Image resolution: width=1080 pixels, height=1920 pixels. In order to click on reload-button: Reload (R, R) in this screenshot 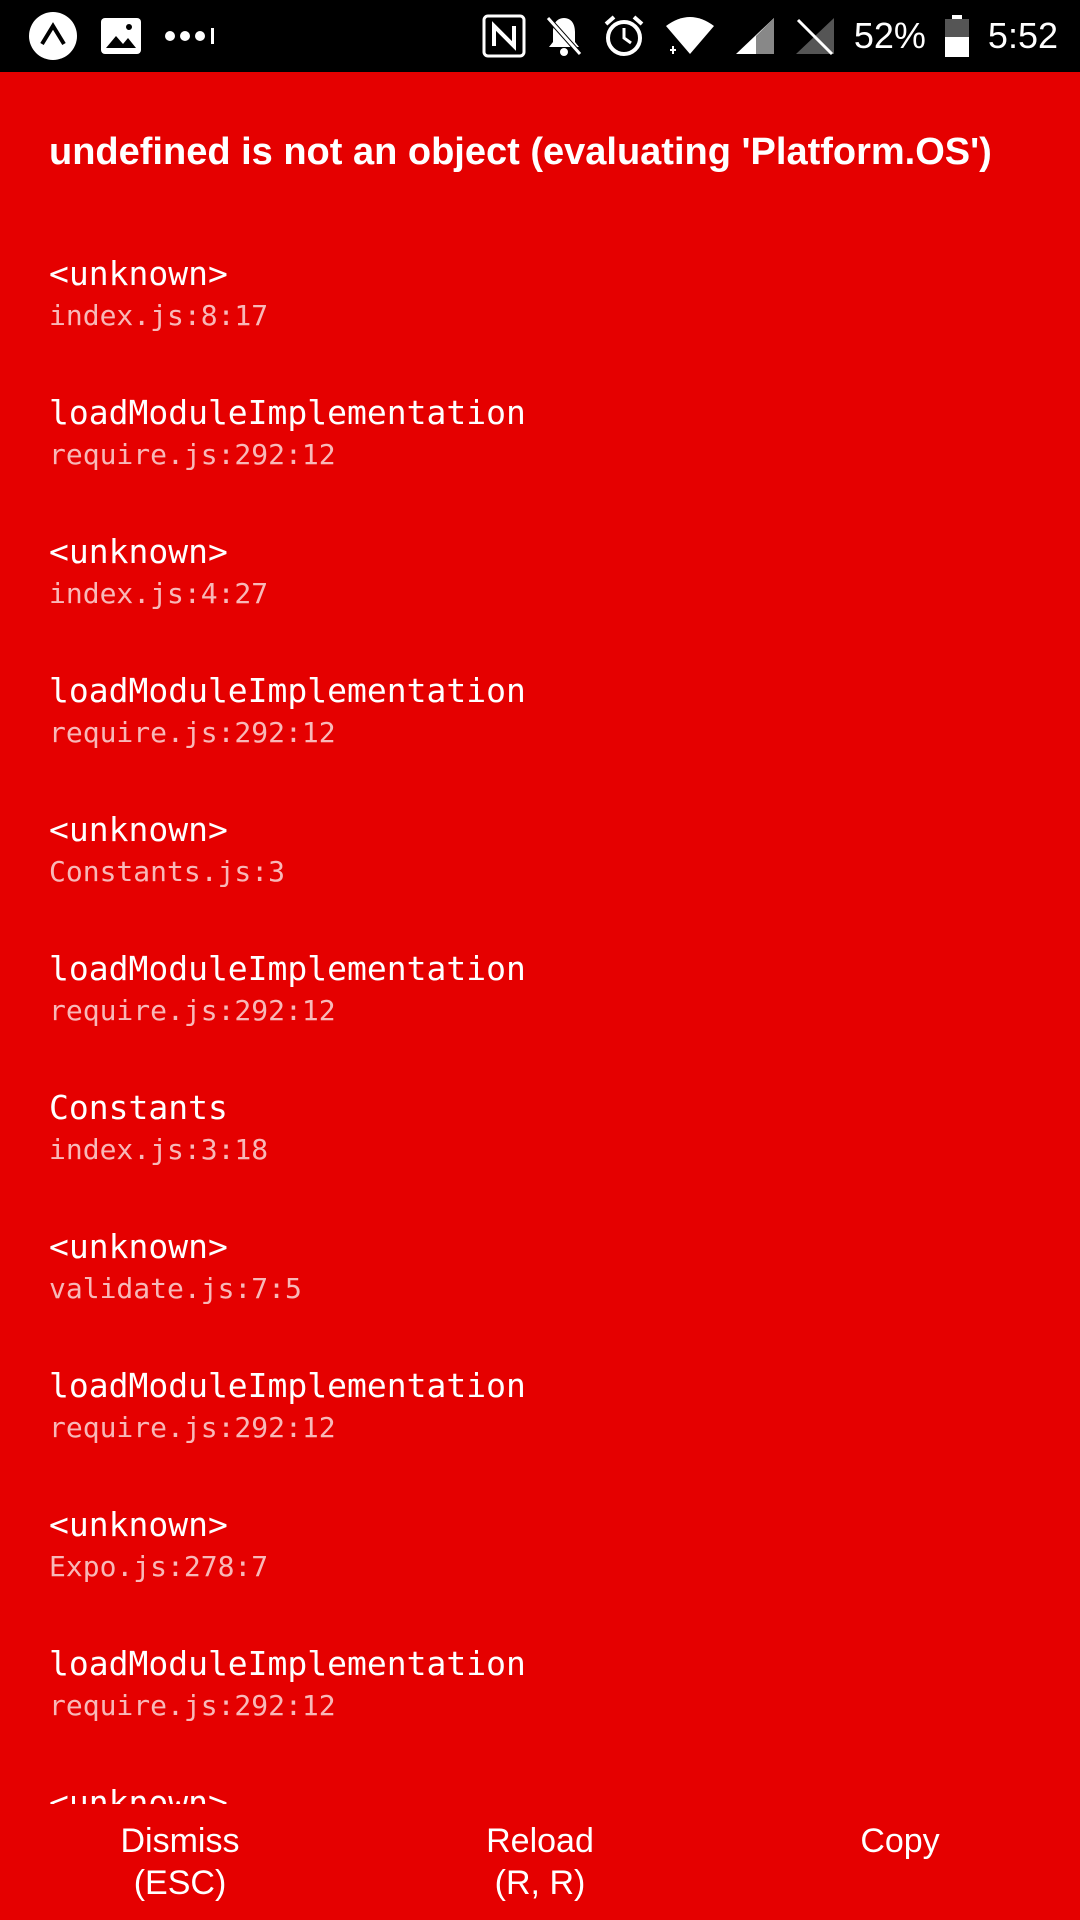, I will do `click(540, 1862)`.